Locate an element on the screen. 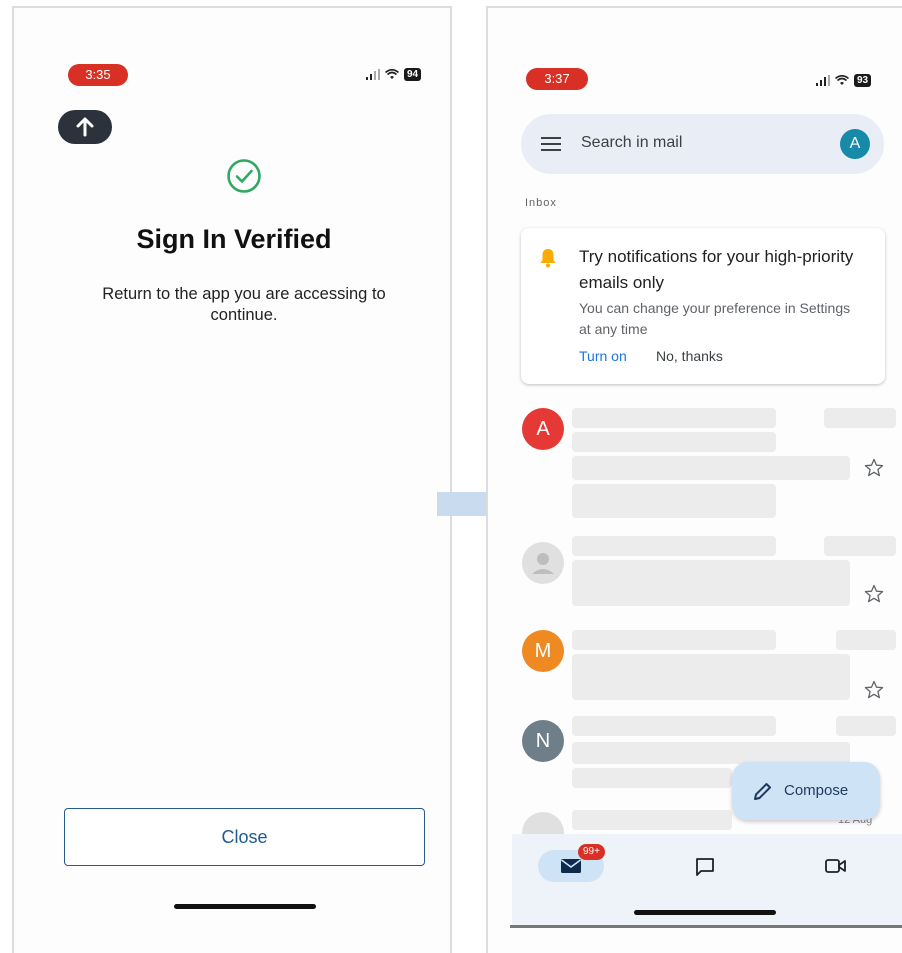 This screenshot has width=902, height=953. unread-badge: 99+ is located at coordinates (591, 852).